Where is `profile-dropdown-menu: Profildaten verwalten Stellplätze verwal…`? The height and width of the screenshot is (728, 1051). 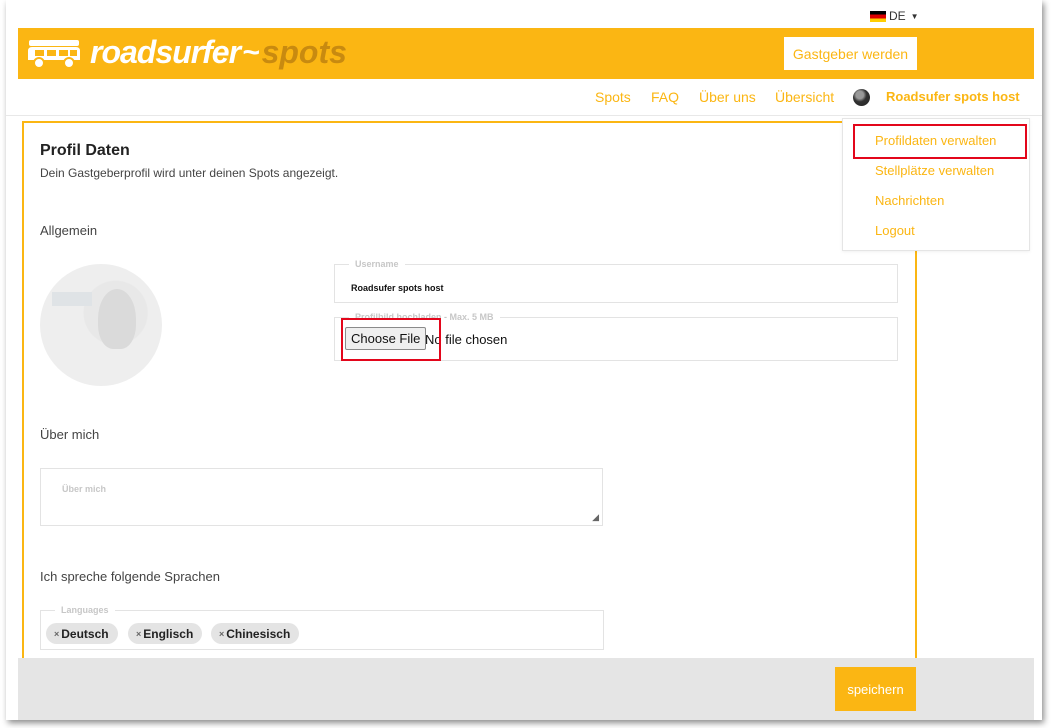 profile-dropdown-menu: Profildaten verwalten Stellplätze verwal… is located at coordinates (936, 184).